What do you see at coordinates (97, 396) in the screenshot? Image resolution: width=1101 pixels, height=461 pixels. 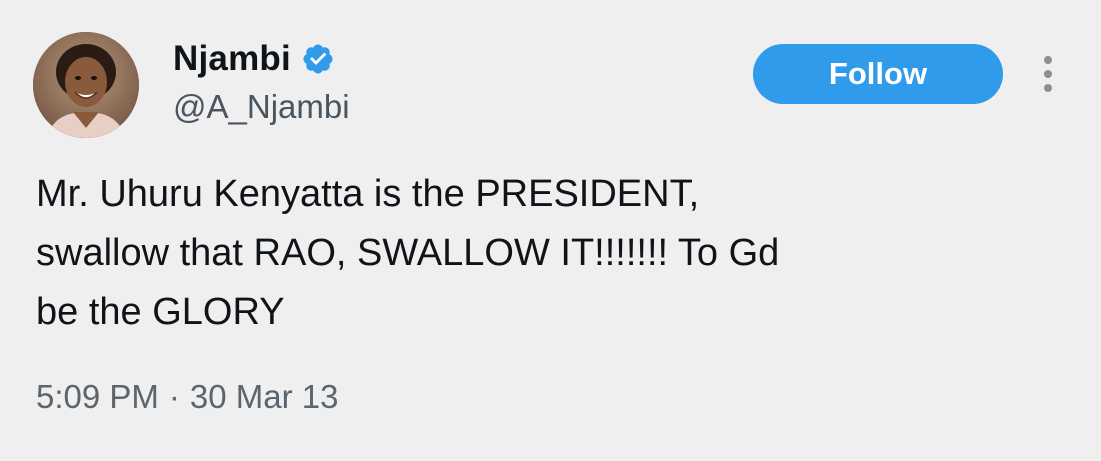 I see `tweet-time: 5:09 PM` at bounding box center [97, 396].